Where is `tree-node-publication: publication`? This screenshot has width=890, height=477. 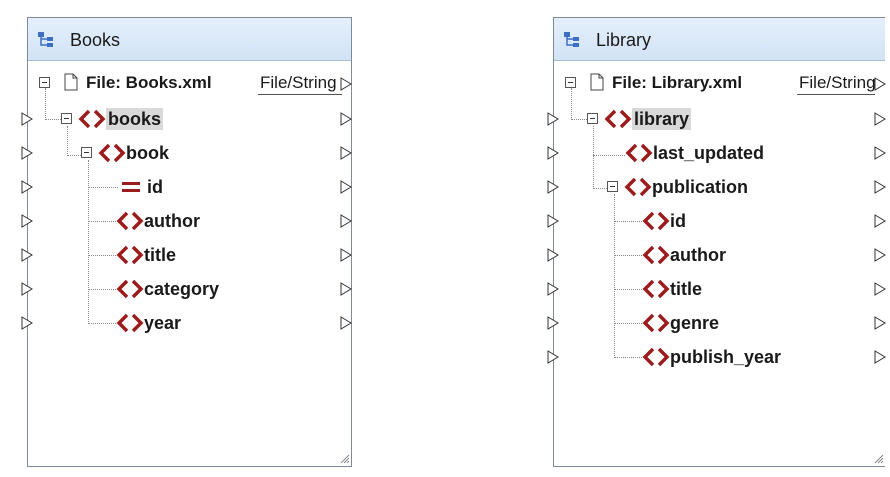
tree-node-publication: publication is located at coordinates (716, 187).